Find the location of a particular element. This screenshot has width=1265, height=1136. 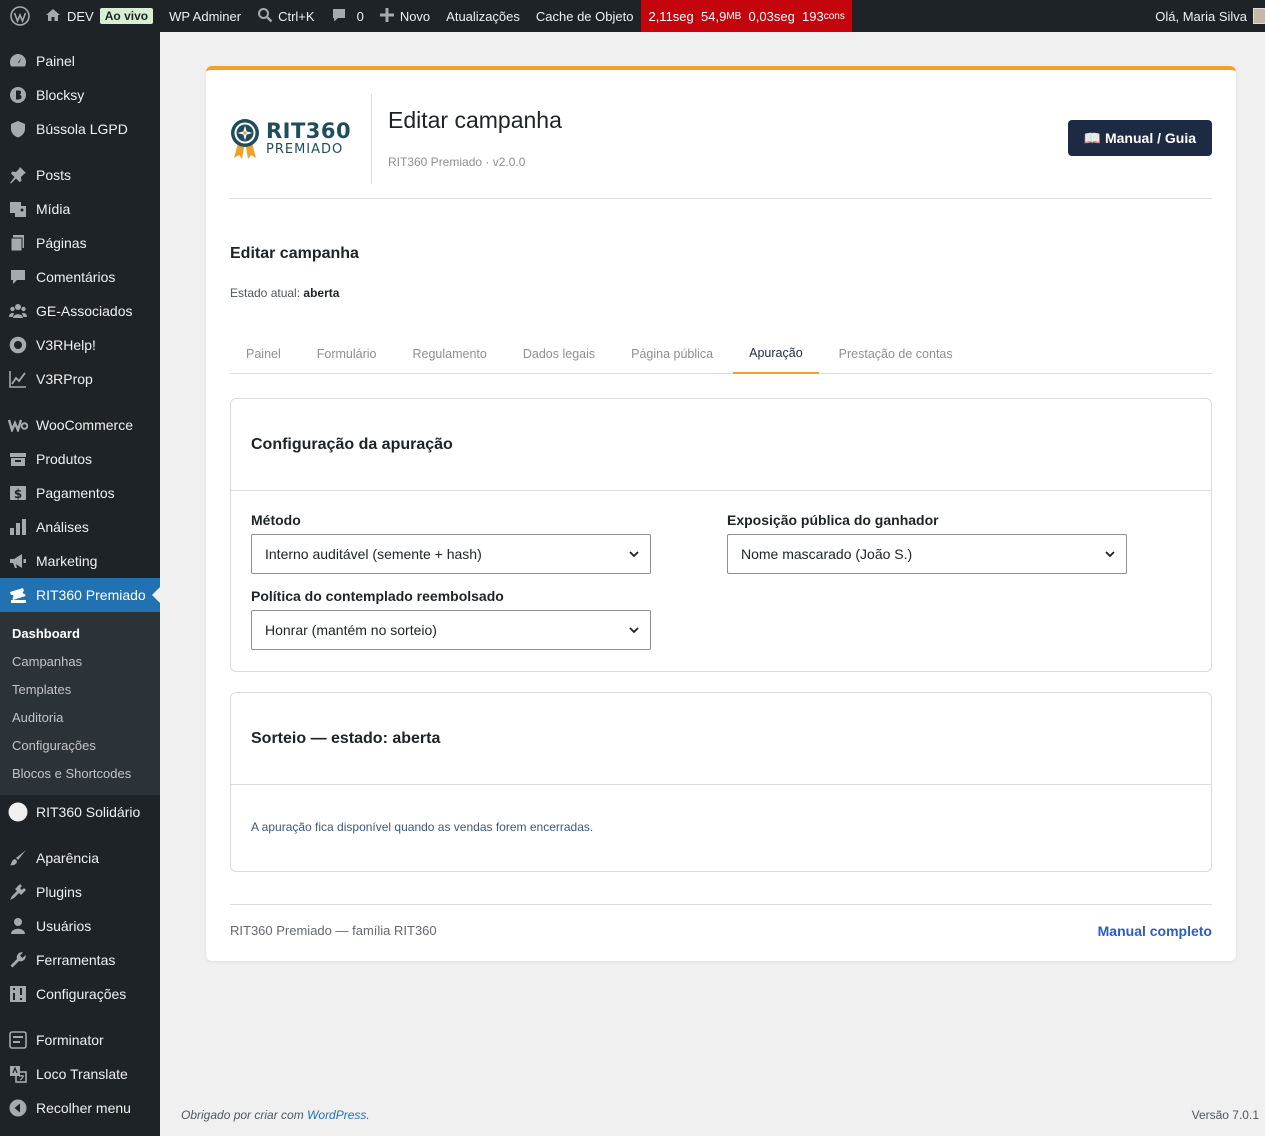

comments-link: 0 is located at coordinates (347, 16).